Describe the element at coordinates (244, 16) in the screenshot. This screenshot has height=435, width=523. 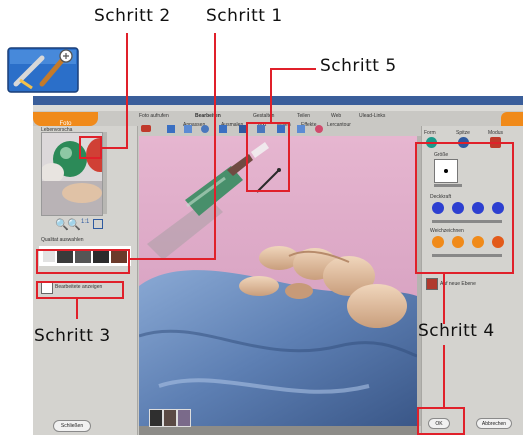
I see `callout-step-1: Schritt 1` at that location.